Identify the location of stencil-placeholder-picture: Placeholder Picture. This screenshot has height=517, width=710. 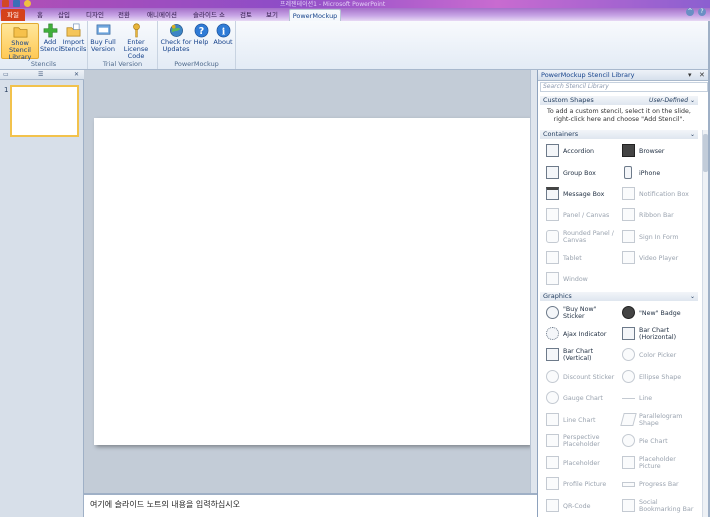
(657, 463).